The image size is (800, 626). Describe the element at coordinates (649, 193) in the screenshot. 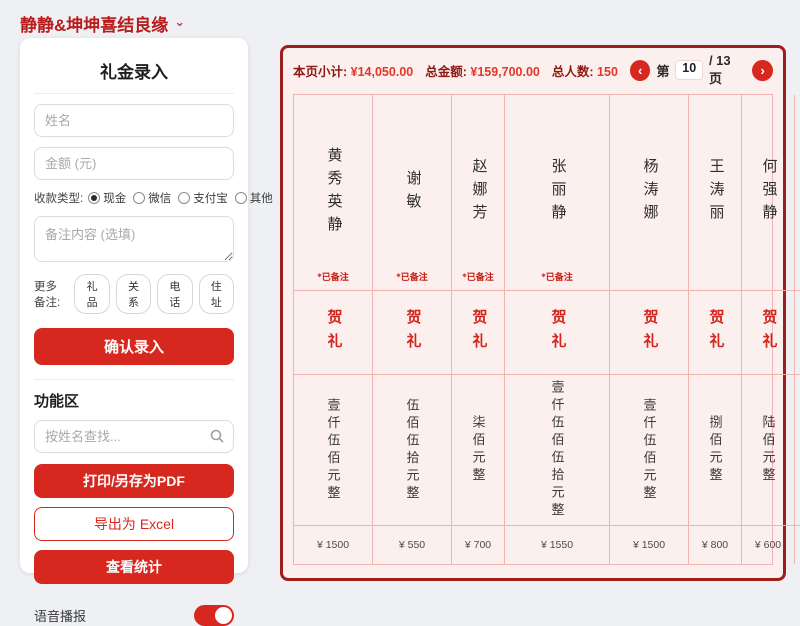

I see `guest-name-cell: 杨涛娜` at that location.